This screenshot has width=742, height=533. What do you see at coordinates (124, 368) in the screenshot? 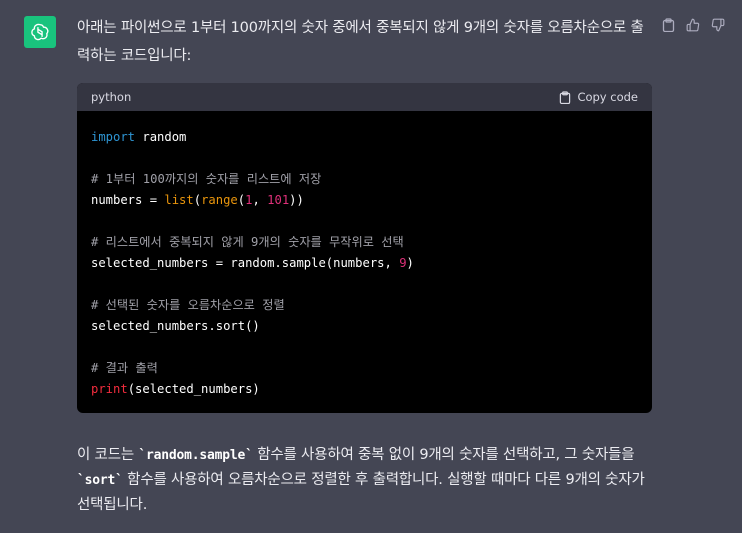
I see `code-comment: # 결과 출력` at bounding box center [124, 368].